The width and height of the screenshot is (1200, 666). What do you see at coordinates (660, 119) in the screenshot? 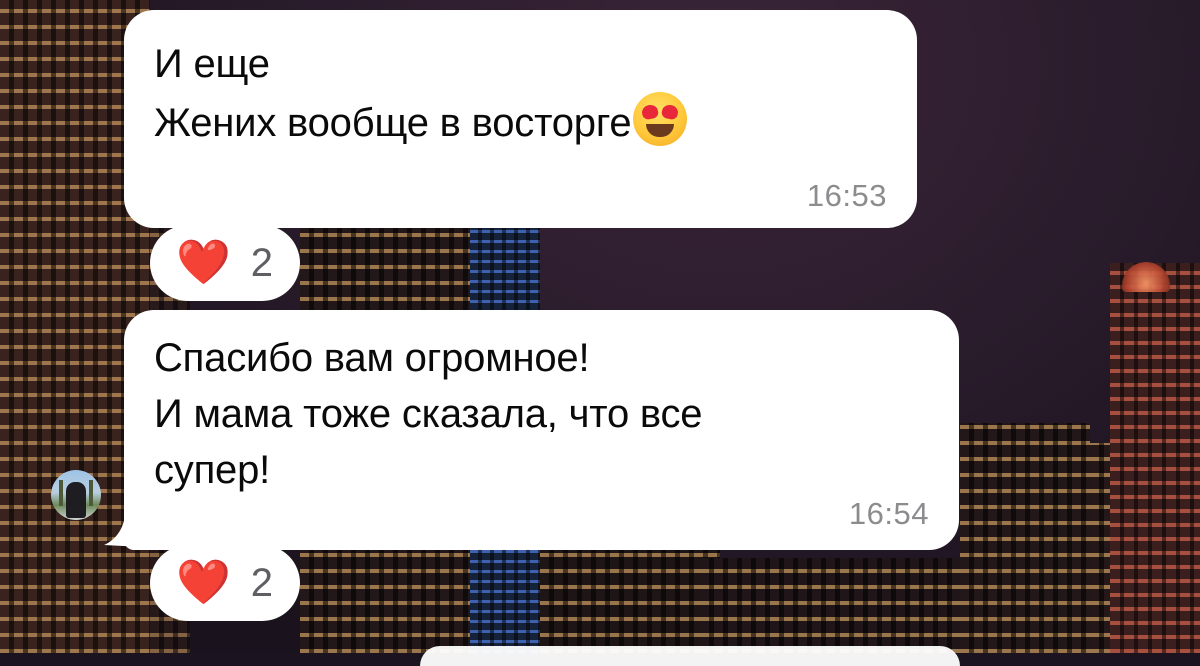
I see `heart-eyes-emoji-icon` at bounding box center [660, 119].